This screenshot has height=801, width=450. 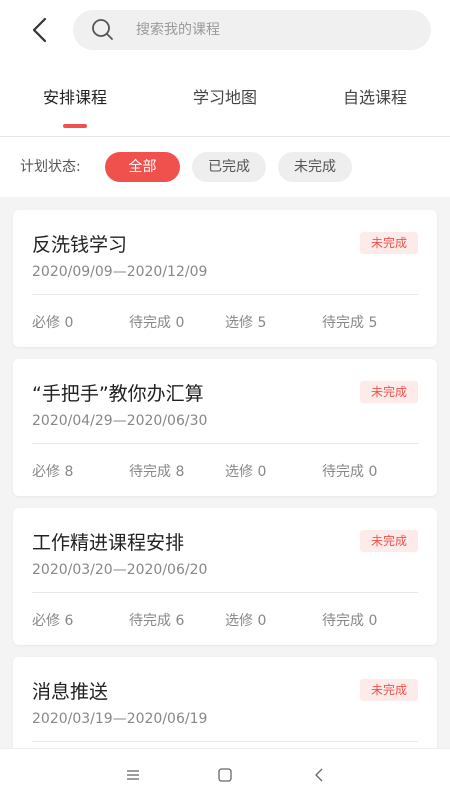 What do you see at coordinates (142, 167) in the screenshot?
I see `filter-all-chip: 全部` at bounding box center [142, 167].